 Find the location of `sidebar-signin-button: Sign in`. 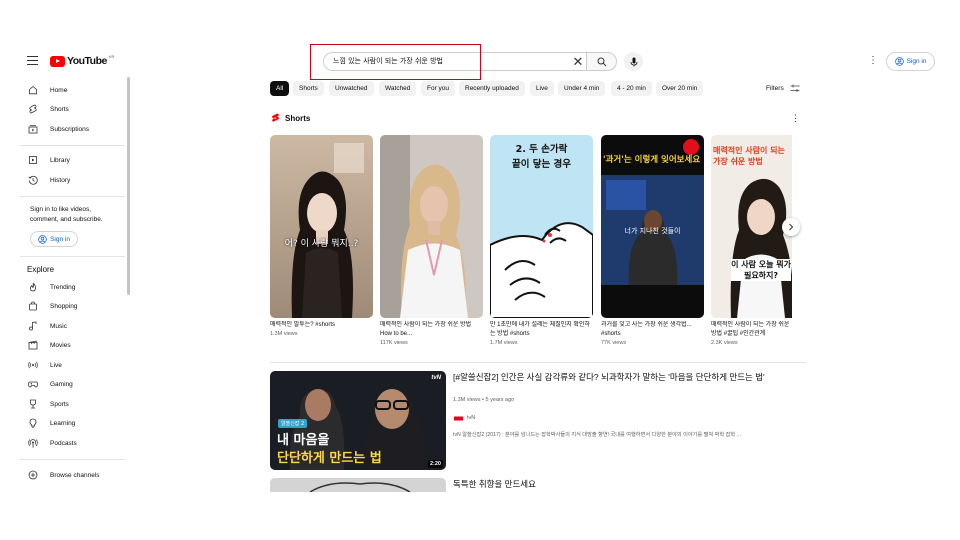

sidebar-signin-button: Sign in is located at coordinates (54, 239).